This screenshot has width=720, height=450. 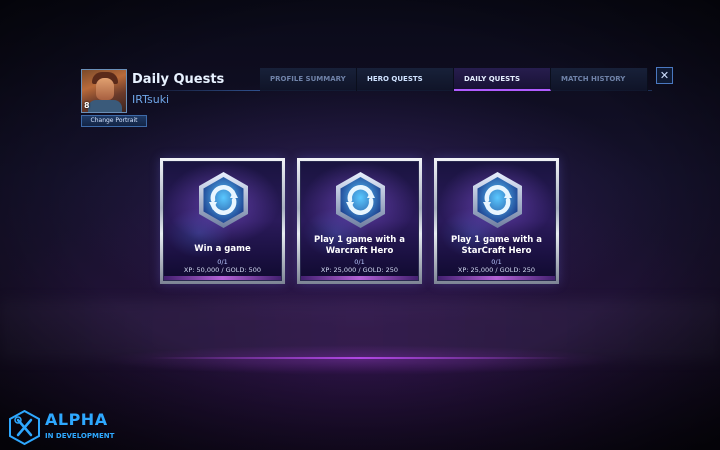 I want to click on floor-glow, so click(x=360, y=360).